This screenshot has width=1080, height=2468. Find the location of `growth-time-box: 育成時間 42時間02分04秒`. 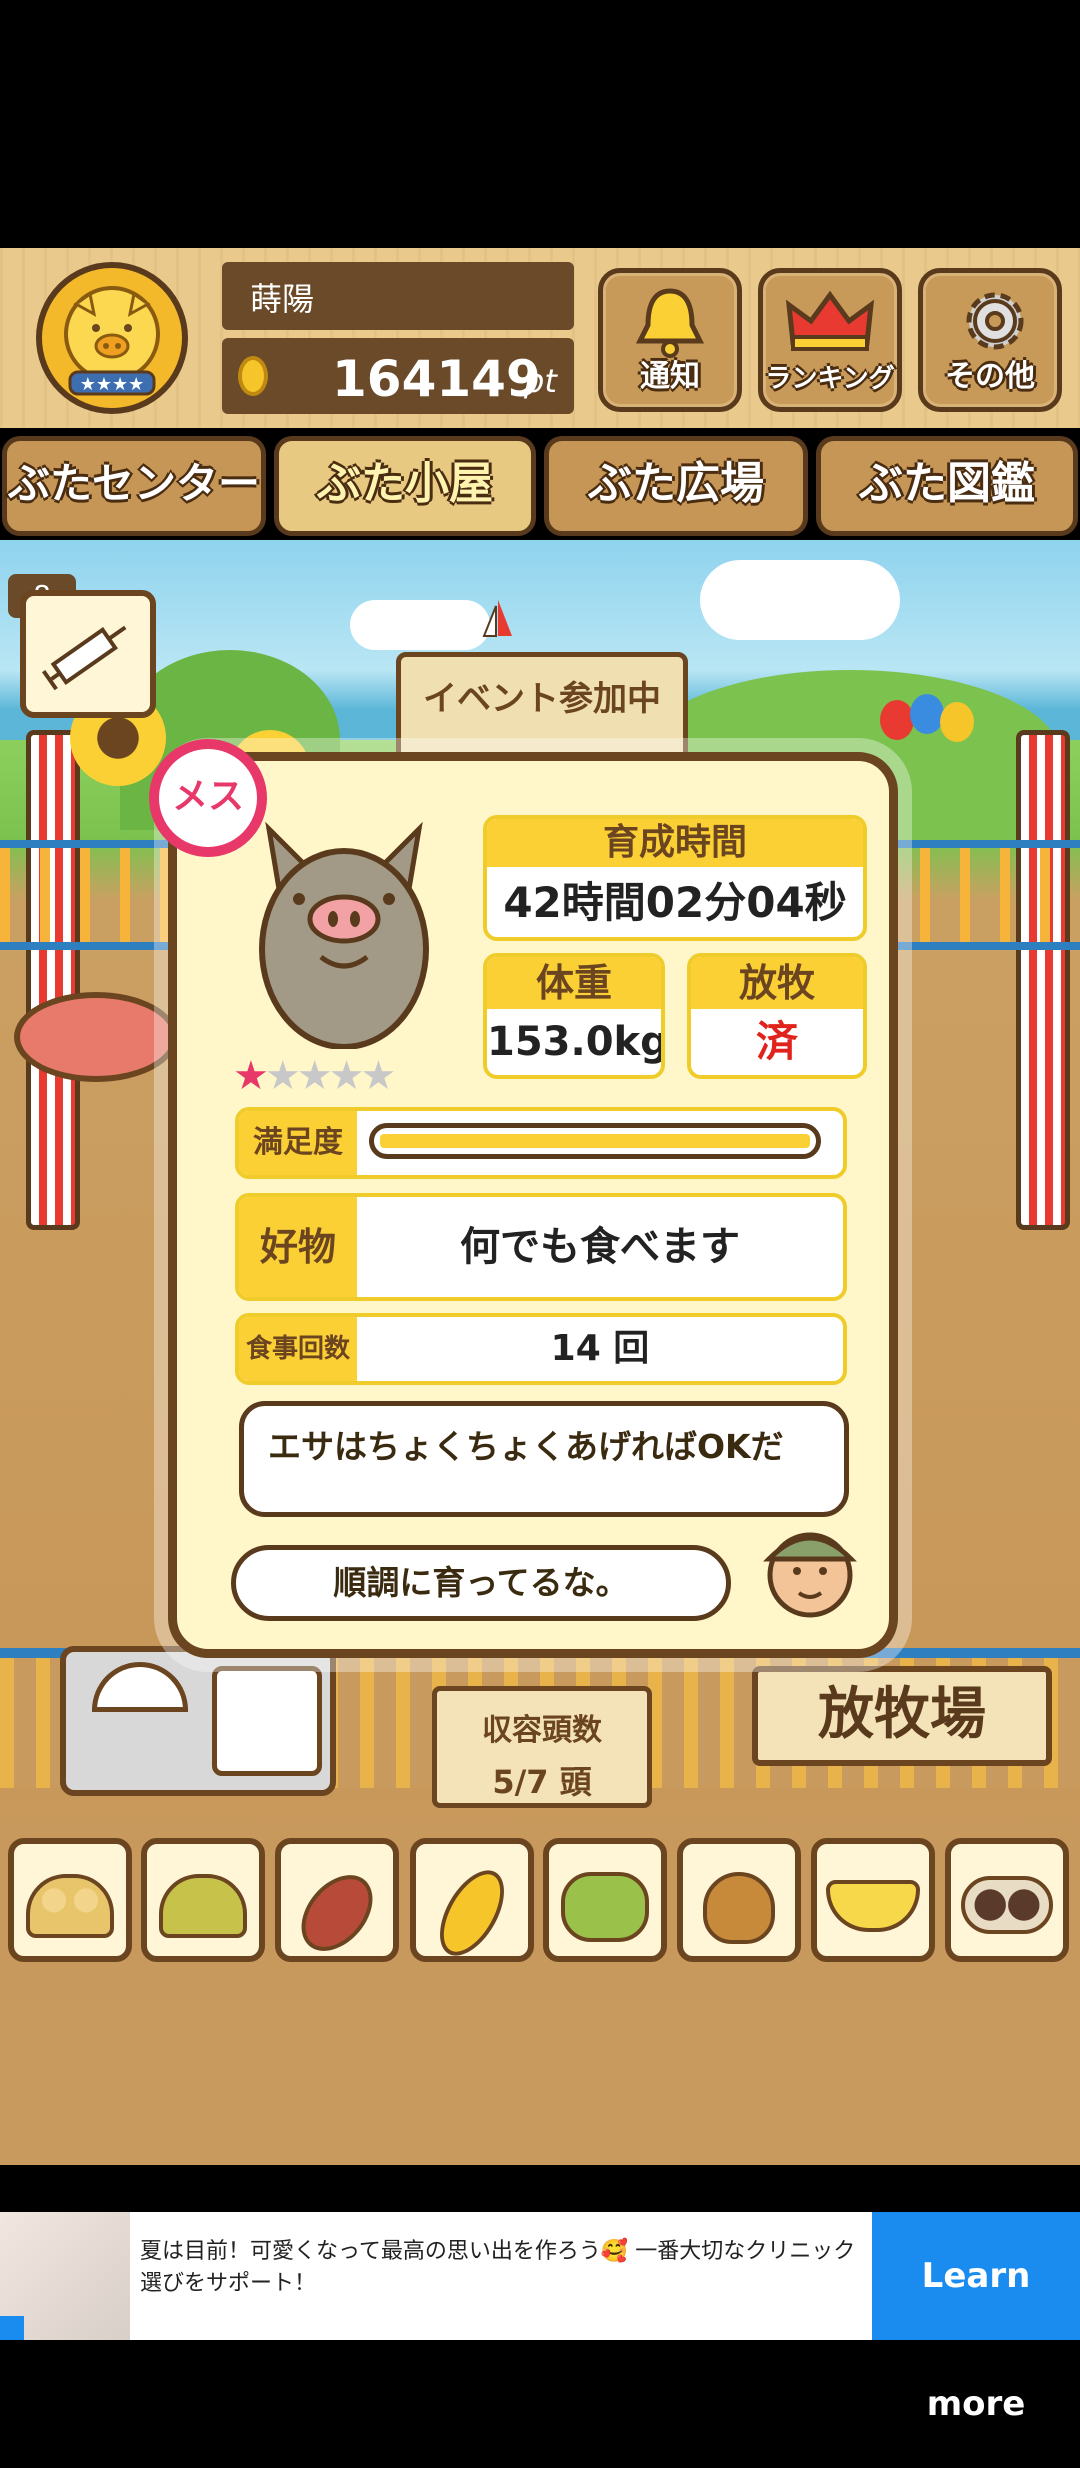

growth-time-box: 育成時間 42時間02分04秒 is located at coordinates (675, 878).